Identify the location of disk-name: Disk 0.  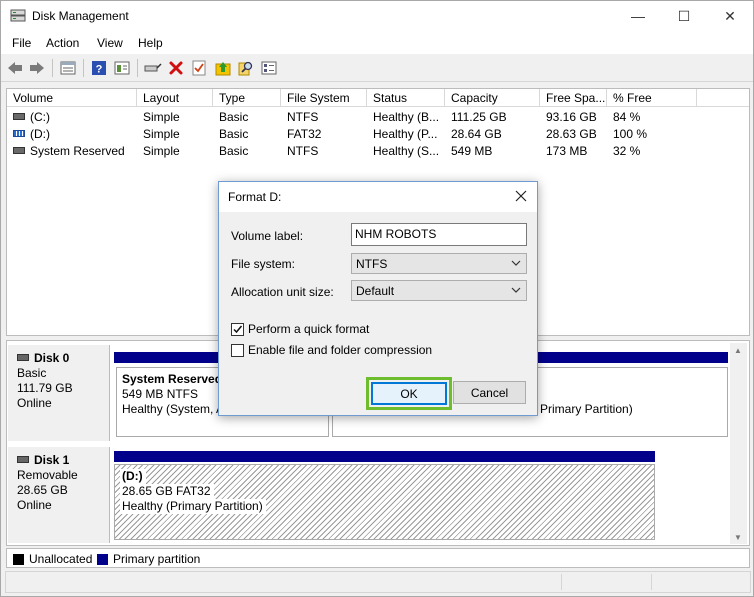
(52, 358).